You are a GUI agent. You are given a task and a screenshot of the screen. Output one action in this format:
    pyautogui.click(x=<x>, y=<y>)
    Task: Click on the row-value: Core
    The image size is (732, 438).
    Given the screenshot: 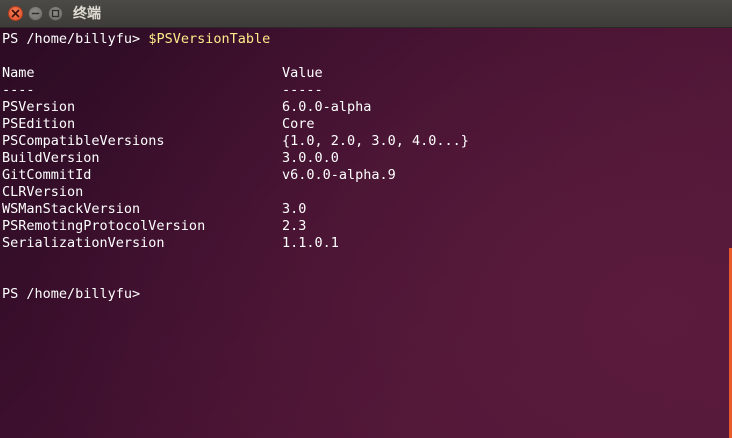 What is the action you would take?
    pyautogui.click(x=298, y=124)
    